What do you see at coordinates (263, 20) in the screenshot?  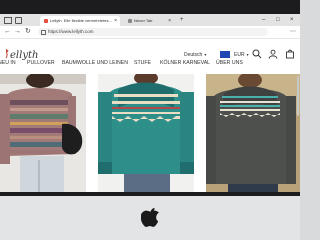 I see `minimize-button: –` at bounding box center [263, 20].